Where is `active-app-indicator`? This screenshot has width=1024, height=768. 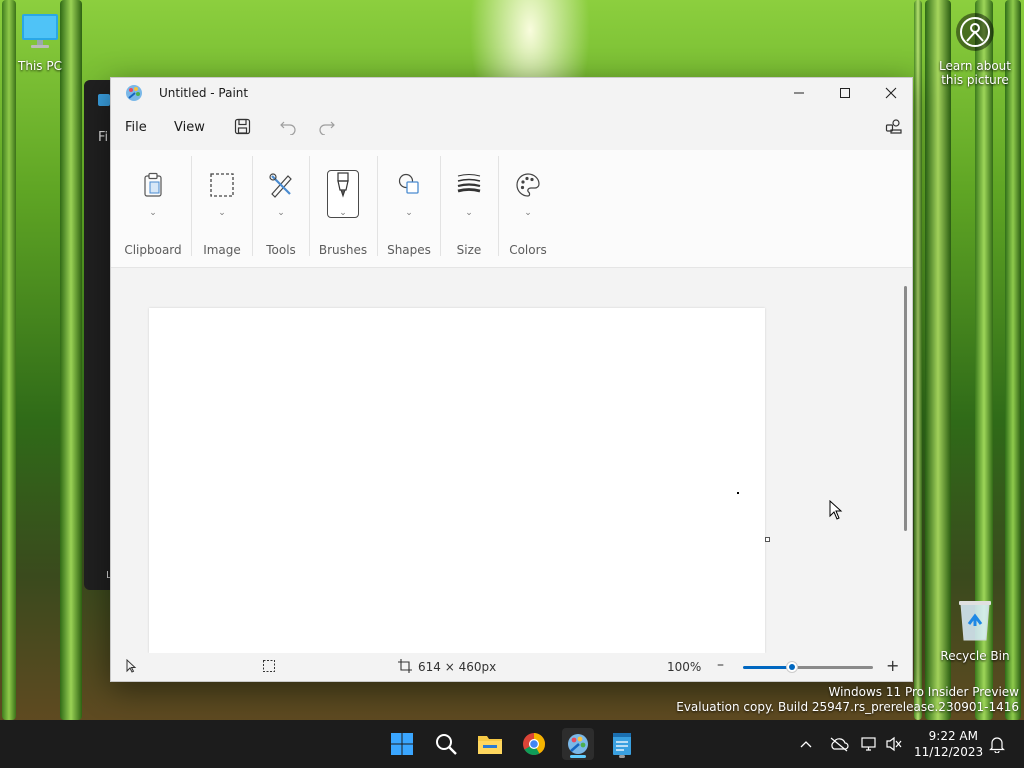
active-app-indicator is located at coordinates (578, 756).